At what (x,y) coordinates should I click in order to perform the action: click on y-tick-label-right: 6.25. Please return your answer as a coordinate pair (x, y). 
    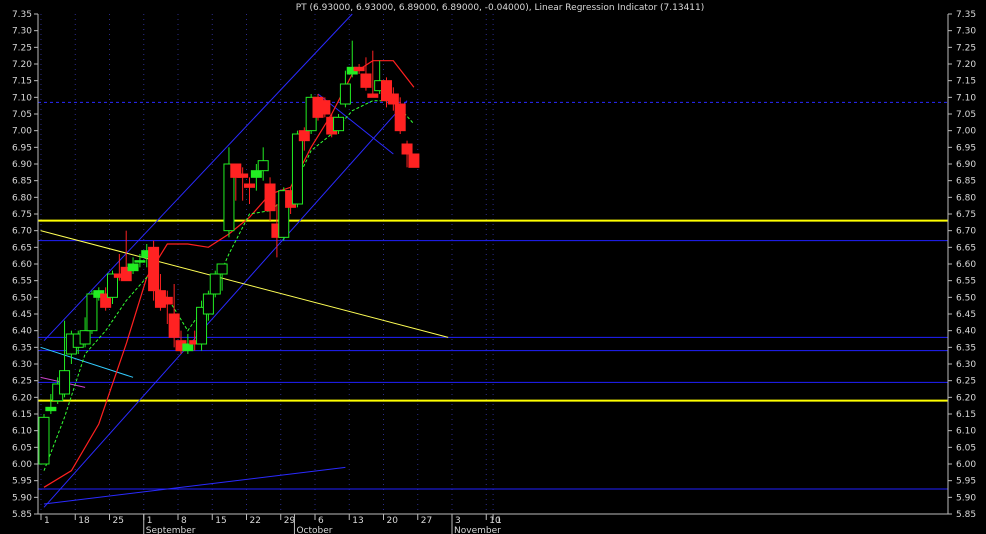
    Looking at the image, I should click on (966, 382).